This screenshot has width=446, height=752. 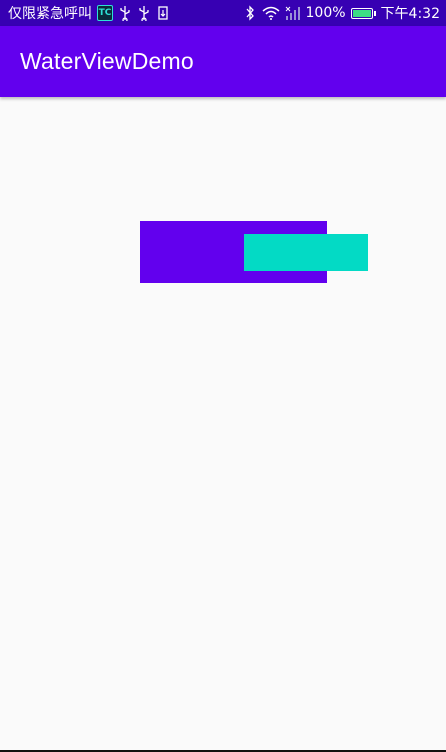 I want to click on status-right: 100% 下午4:32, so click(x=341, y=13).